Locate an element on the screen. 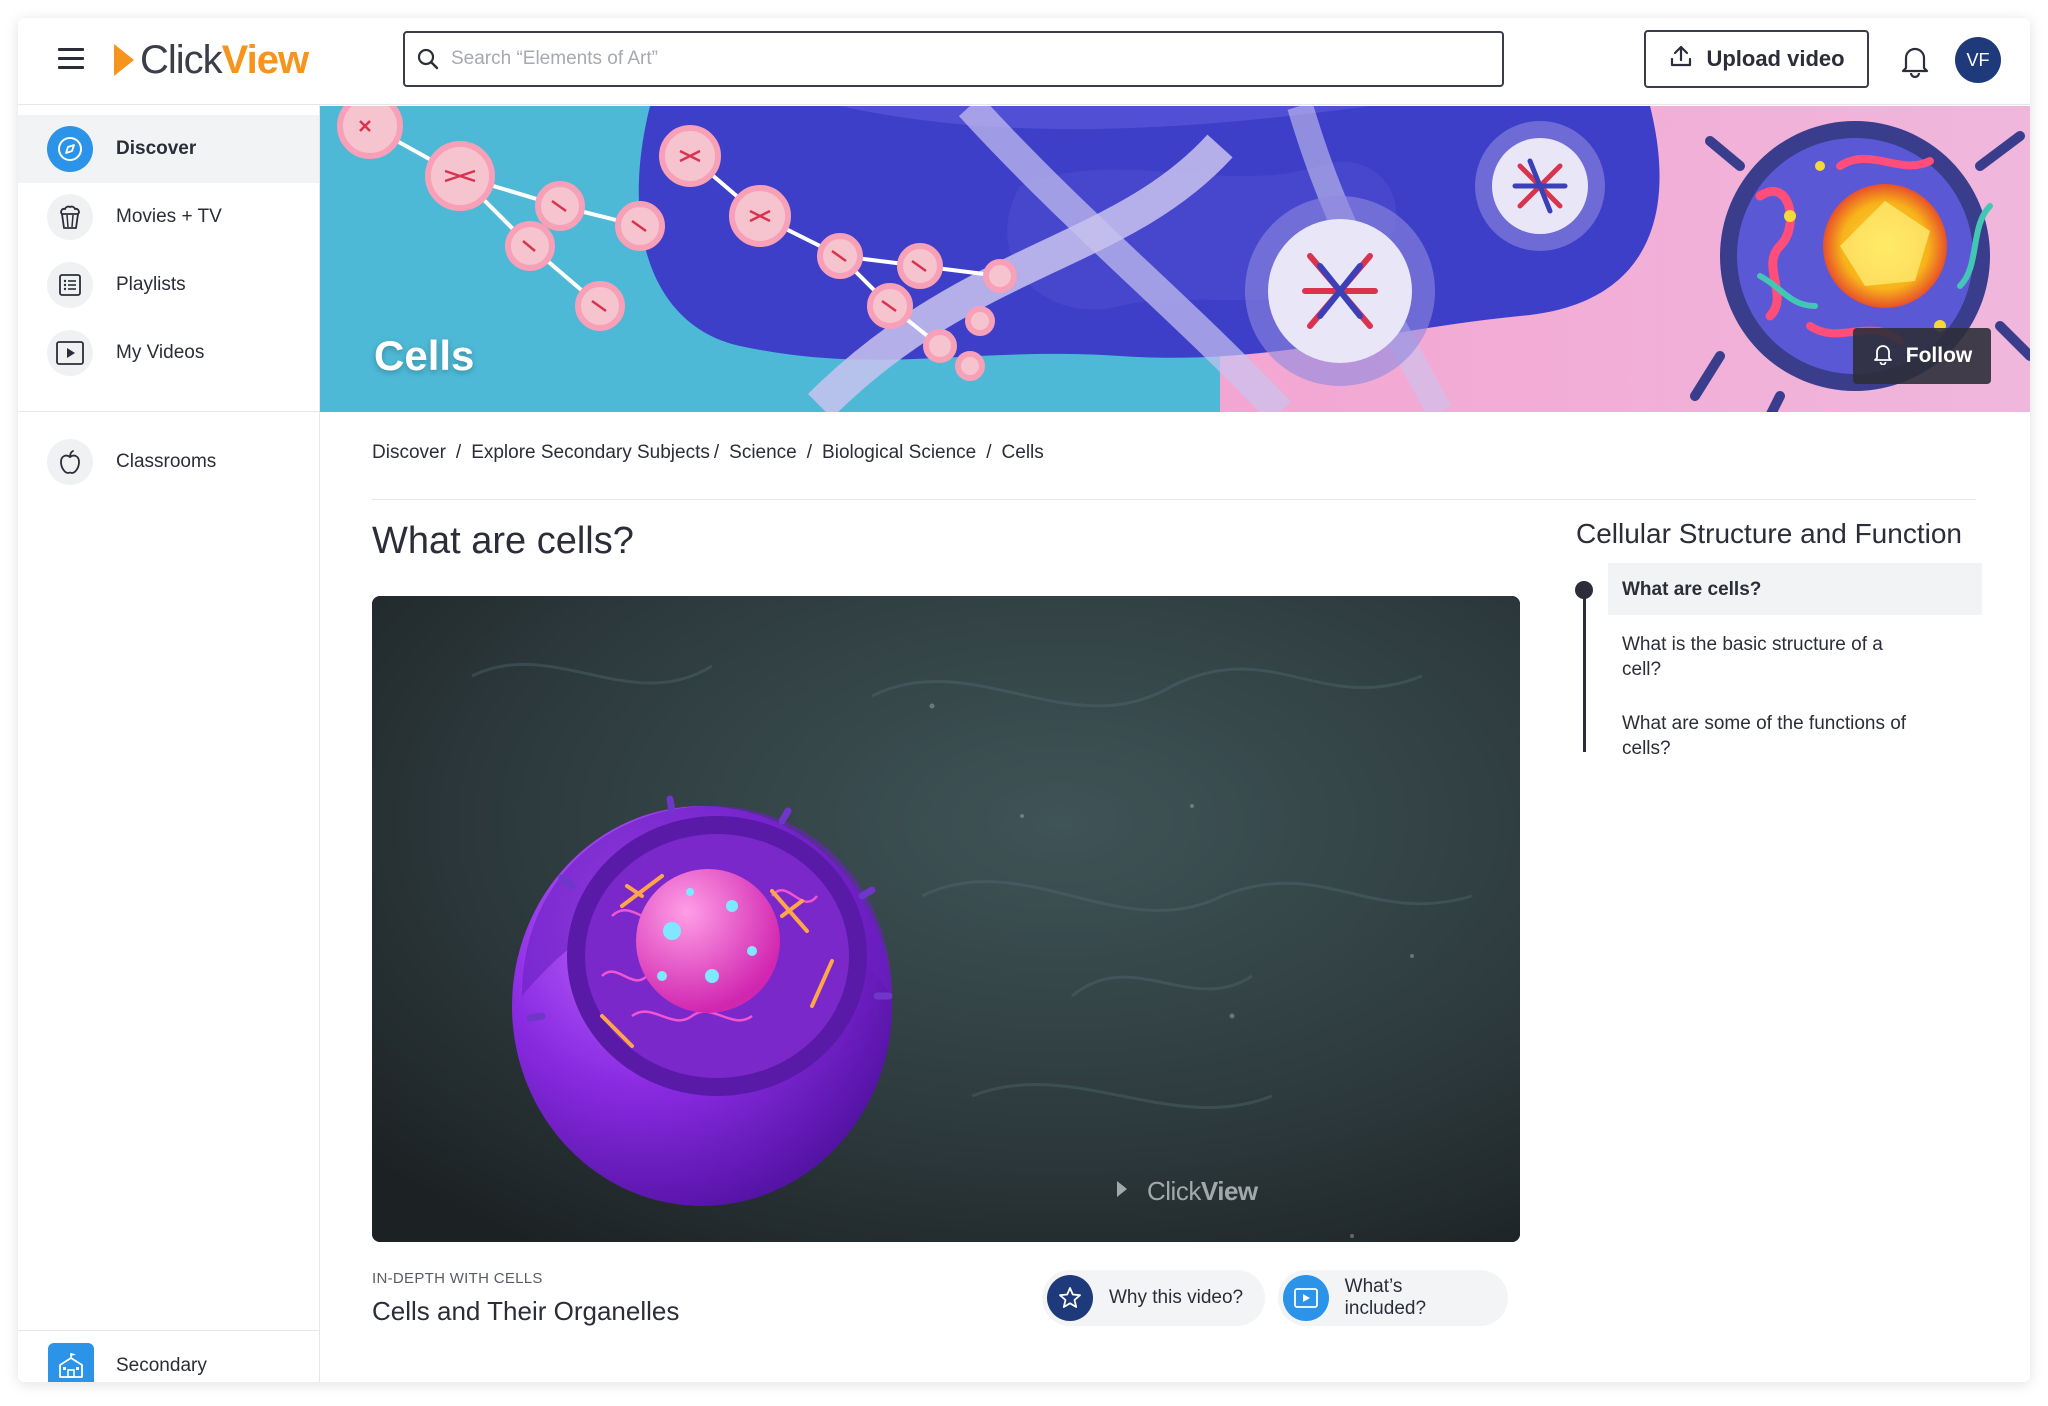 The height and width of the screenshot is (1406, 2048). clickview-logo: Click View is located at coordinates (211, 59).